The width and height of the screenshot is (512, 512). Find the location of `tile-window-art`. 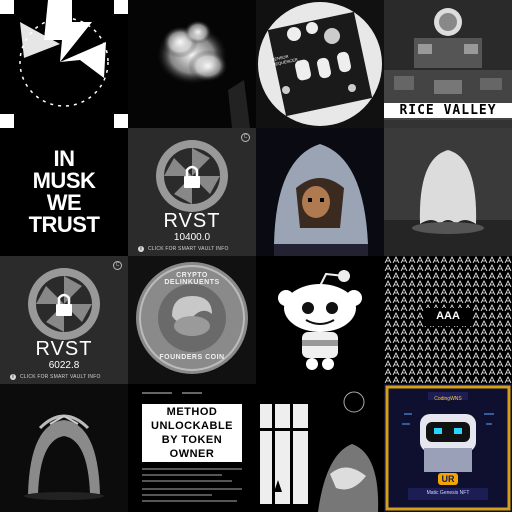

tile-window-art is located at coordinates (320, 448).